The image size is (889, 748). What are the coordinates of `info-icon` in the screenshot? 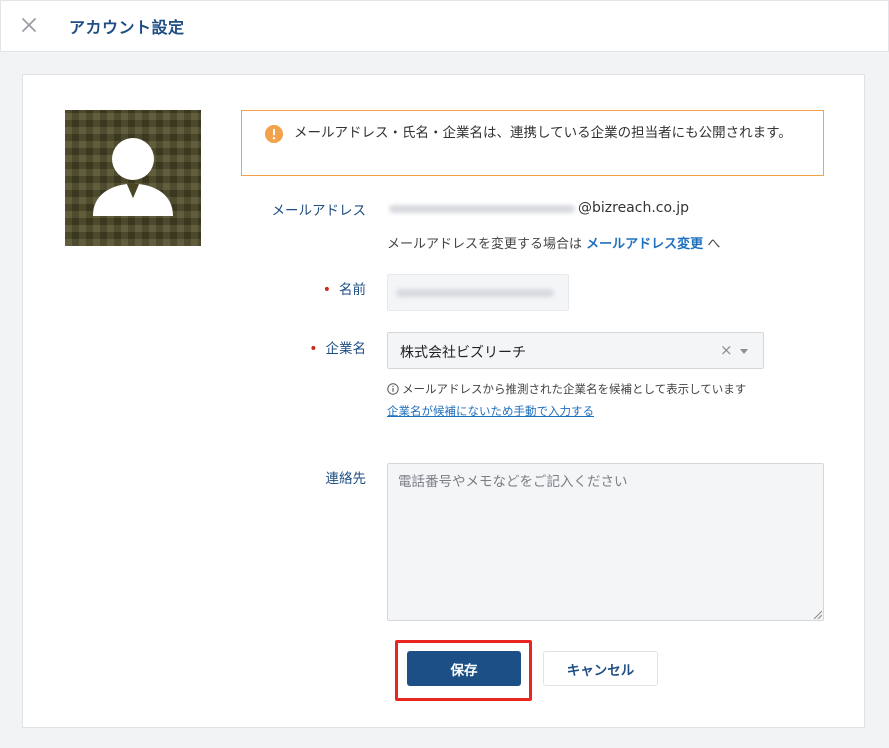 It's located at (393, 389).